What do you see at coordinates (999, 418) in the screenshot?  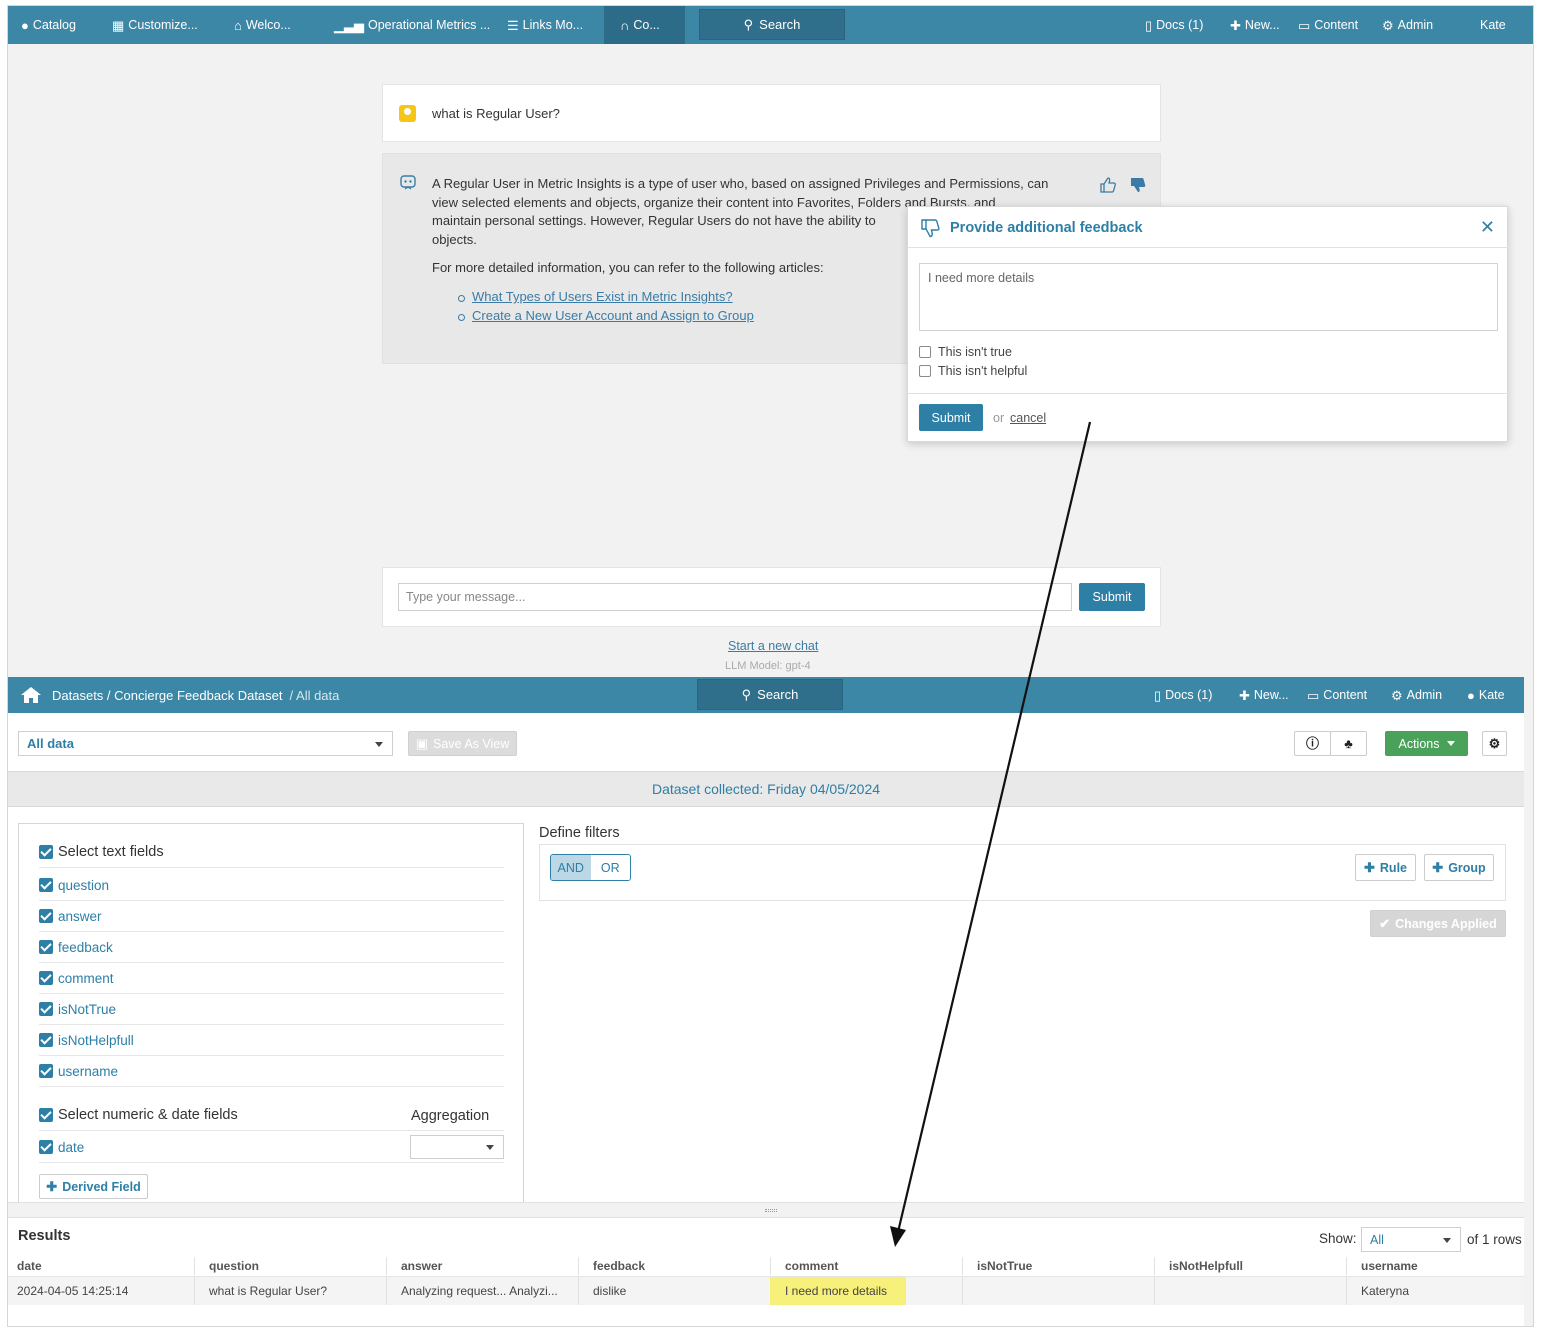 I see `or-text: or` at bounding box center [999, 418].